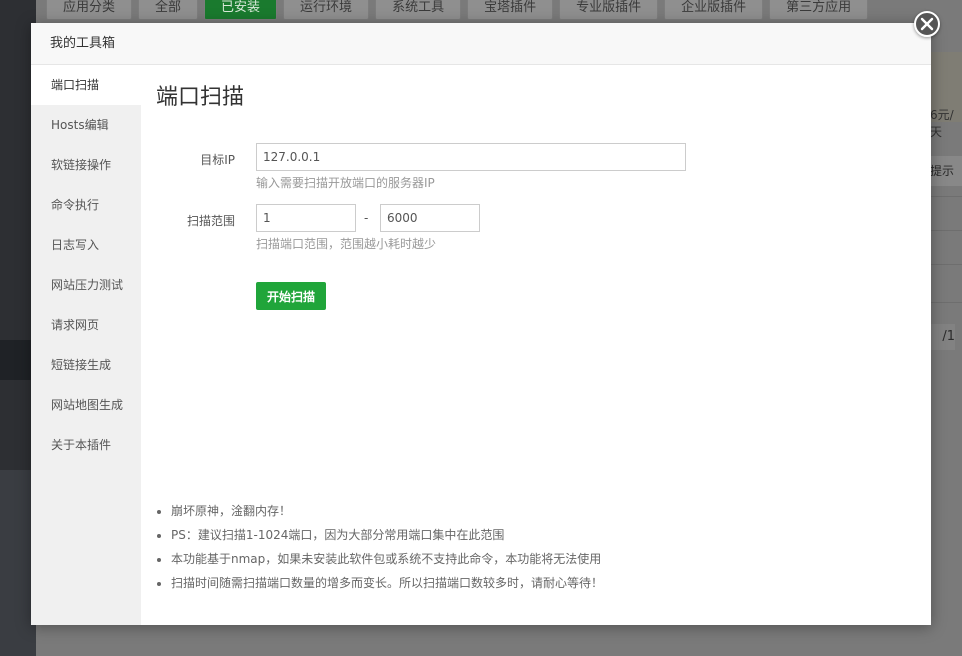  I want to click on close-icon, so click(927, 24).